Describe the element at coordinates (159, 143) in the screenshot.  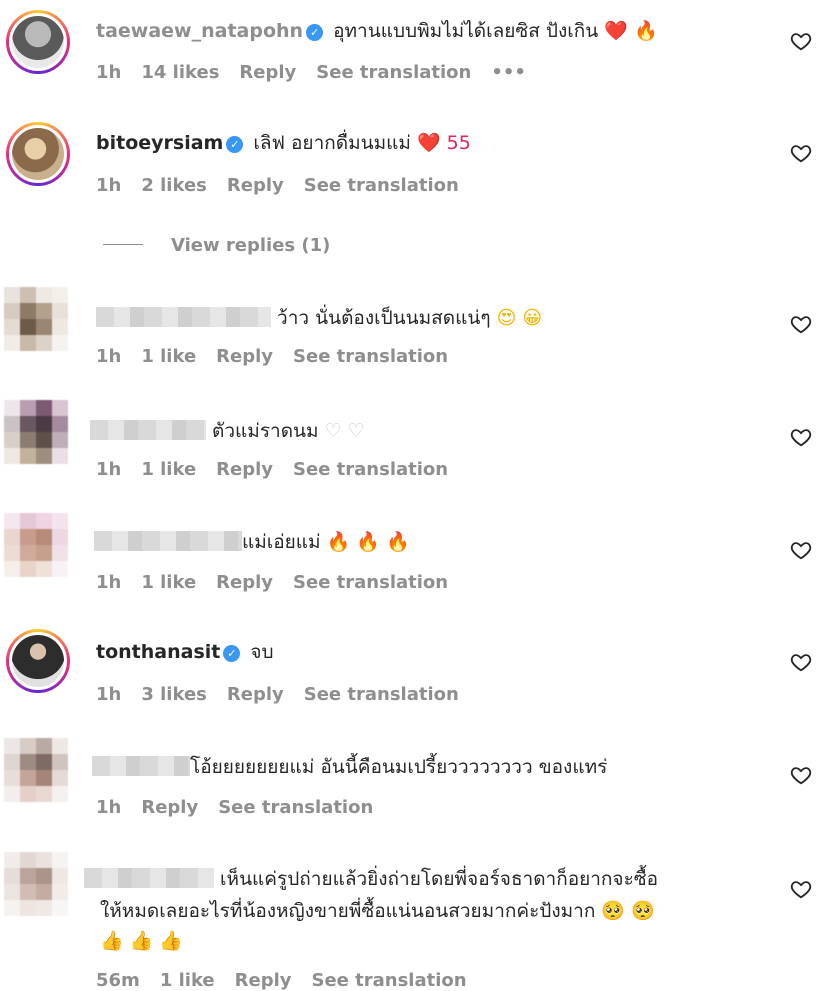
I see `comment-username: bitoeyrsiam` at that location.